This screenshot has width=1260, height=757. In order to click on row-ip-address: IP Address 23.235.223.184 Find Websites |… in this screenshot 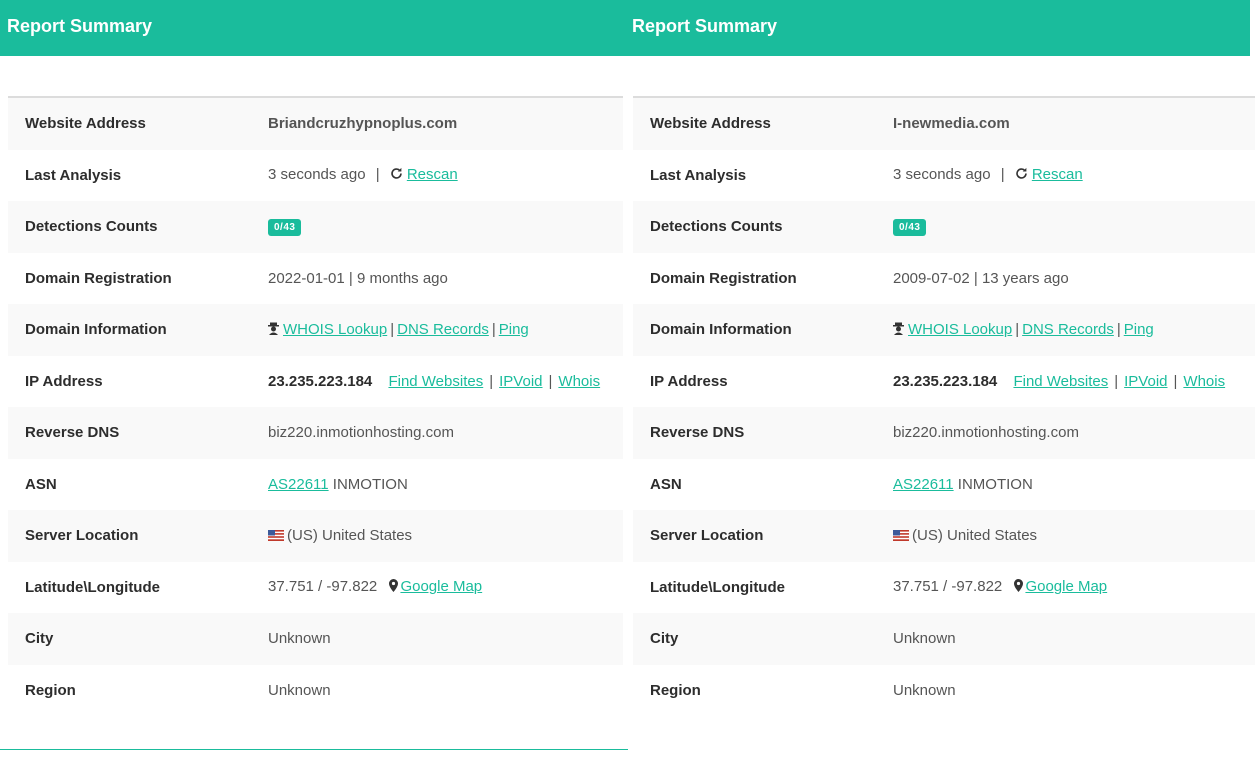, I will do `click(944, 382)`.